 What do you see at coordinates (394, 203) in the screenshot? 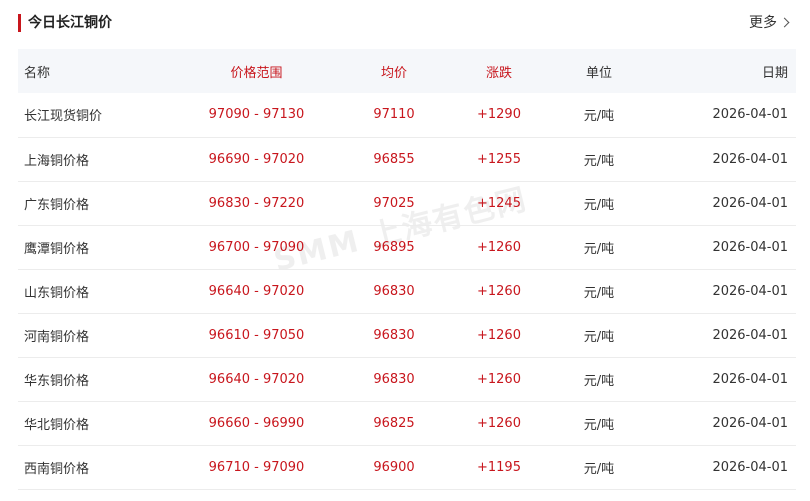
I see `cell-average: 97025` at bounding box center [394, 203].